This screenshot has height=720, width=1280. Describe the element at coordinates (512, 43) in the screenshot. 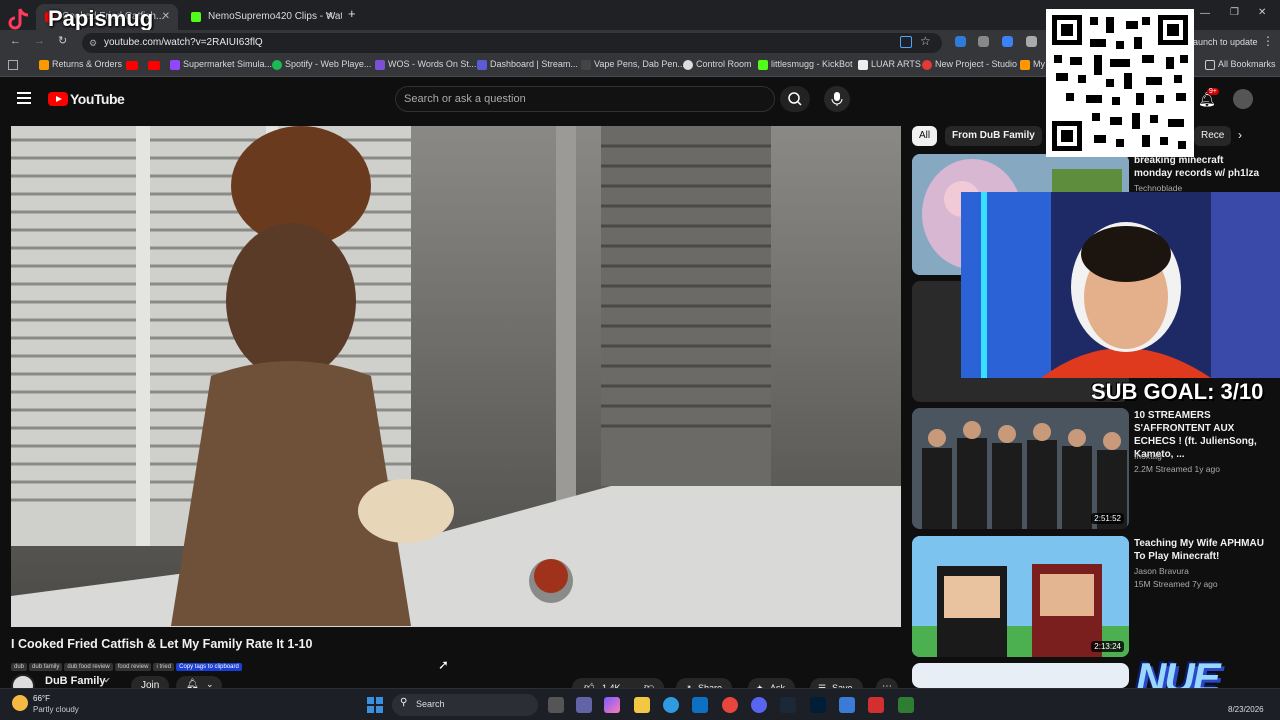

I see `url-field: ⚙ youtube.com/watch?v=2RAIUI63flQ` at that location.